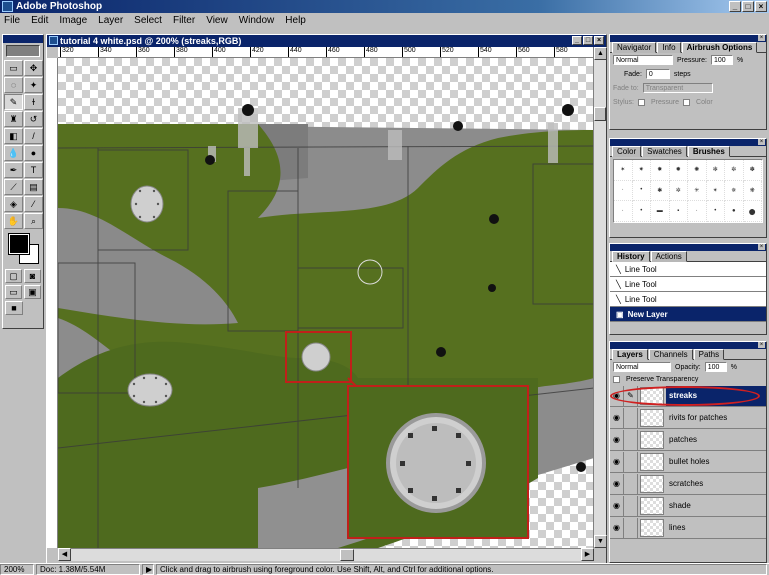 This screenshot has height=575, width=769. What do you see at coordinates (627, 151) in the screenshot?
I see `tab-color: Color` at bounding box center [627, 151].